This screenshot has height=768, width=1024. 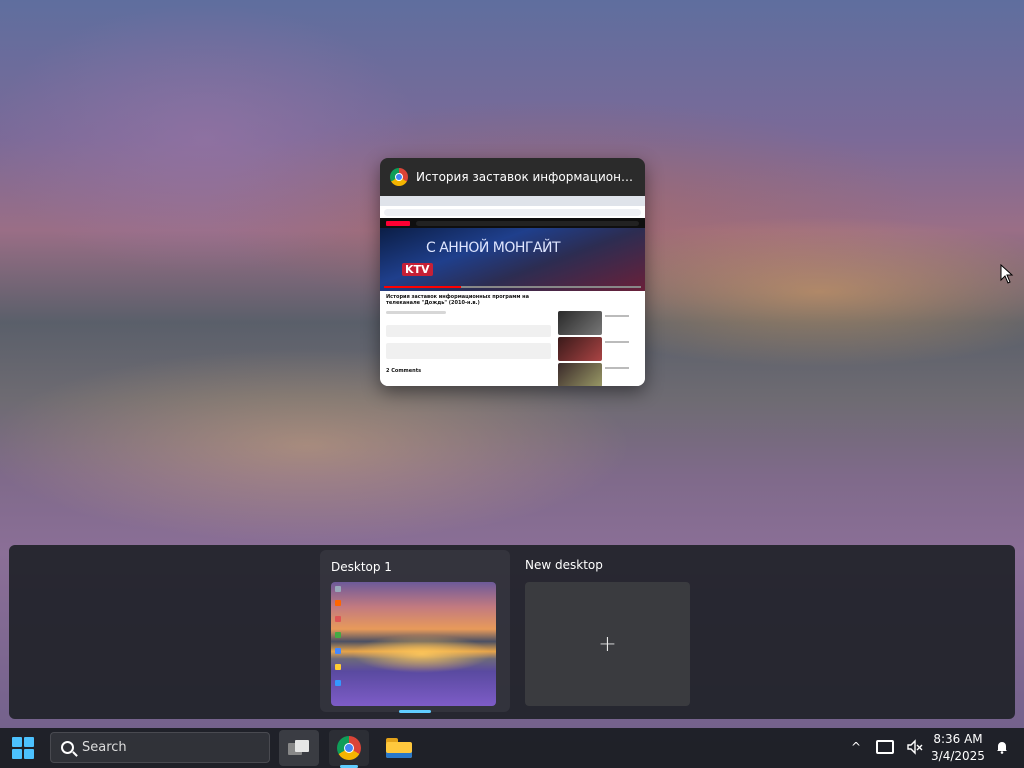 What do you see at coordinates (1002, 747) in the screenshot?
I see `notification-bell-icon` at bounding box center [1002, 747].